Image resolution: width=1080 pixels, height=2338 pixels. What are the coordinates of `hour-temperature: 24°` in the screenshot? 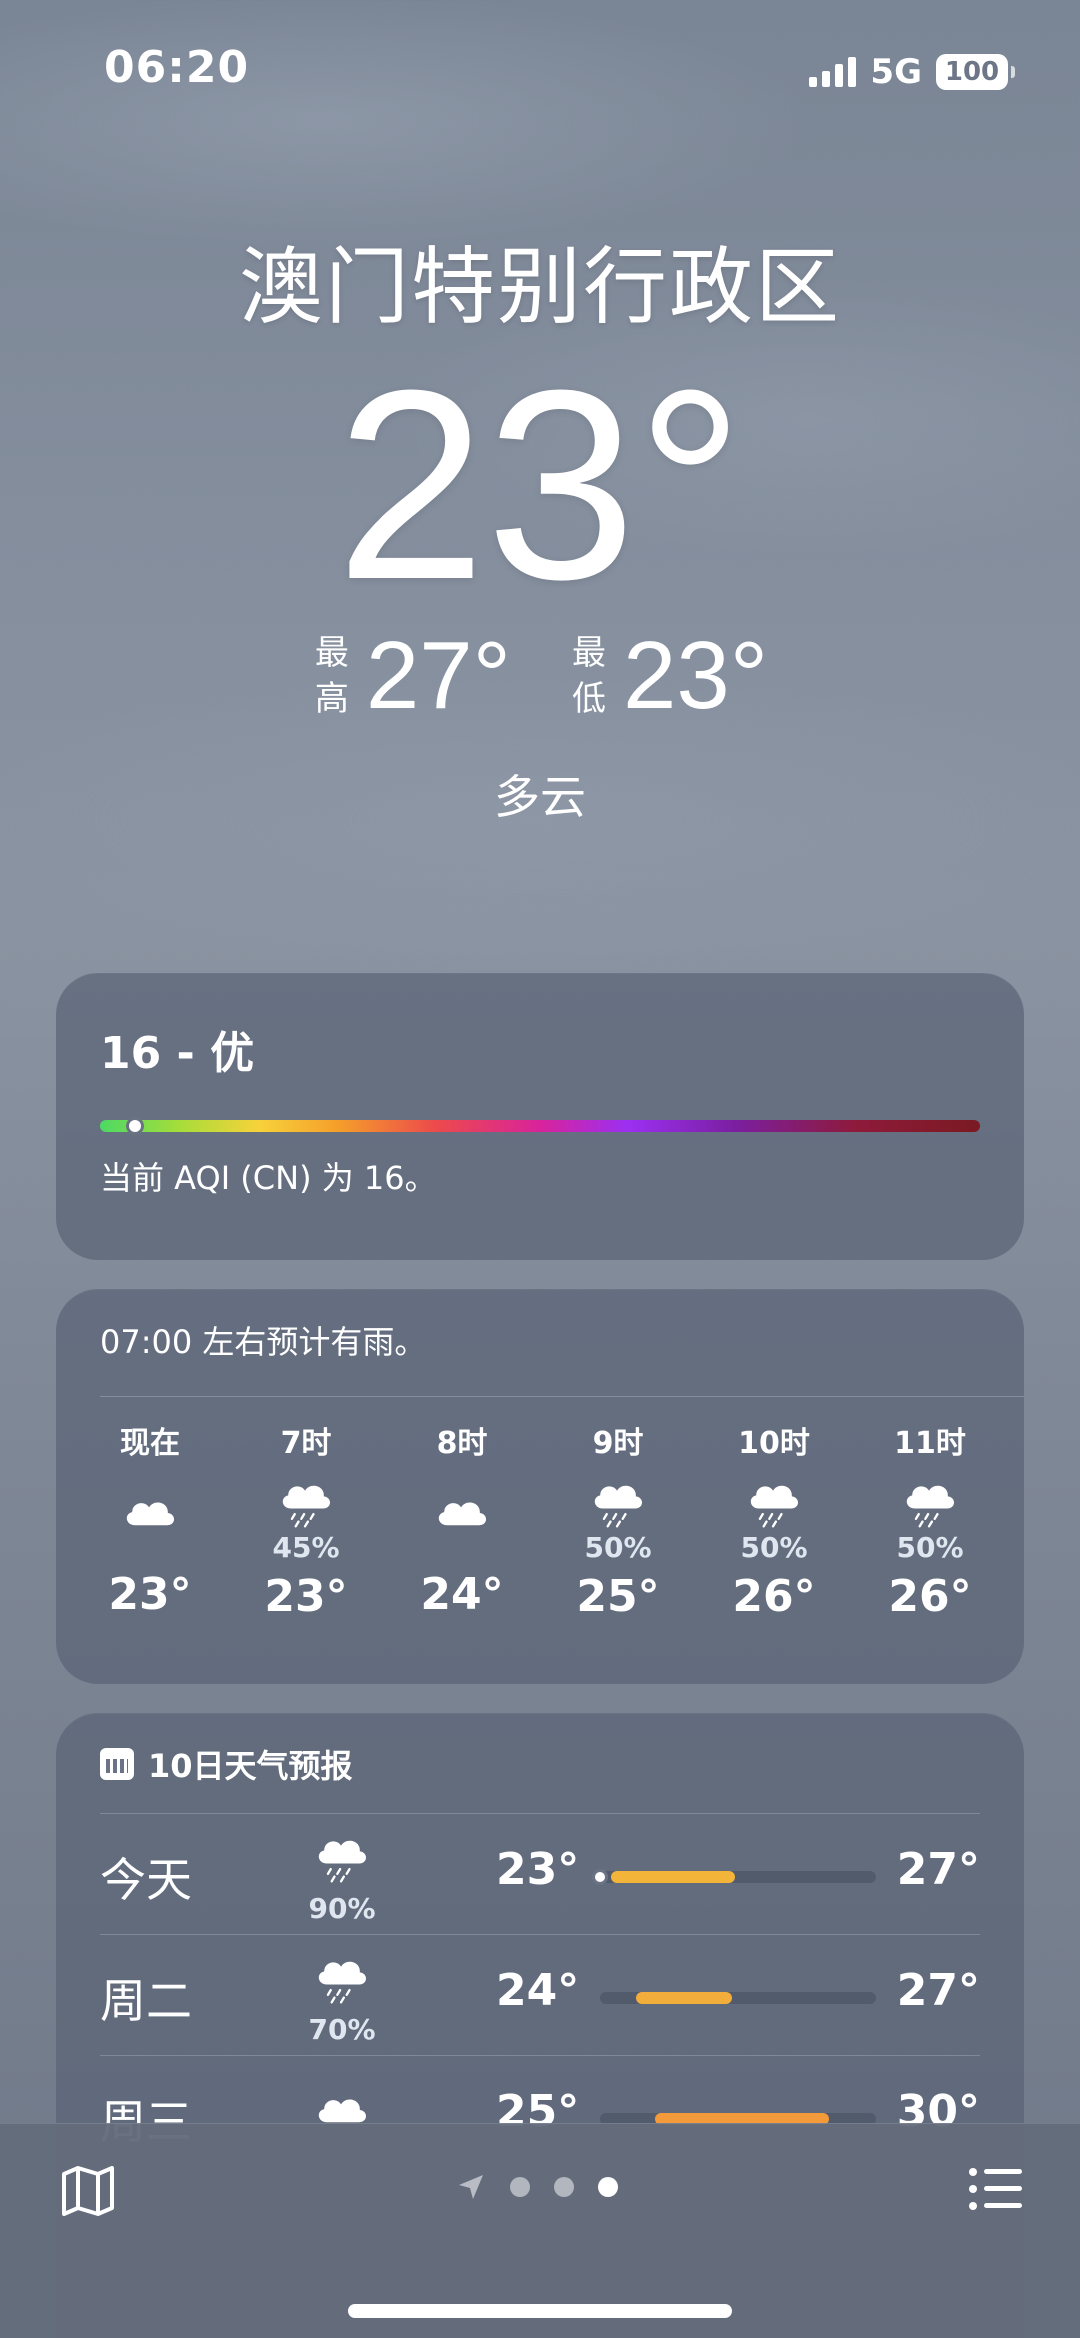 It's located at (462, 1594).